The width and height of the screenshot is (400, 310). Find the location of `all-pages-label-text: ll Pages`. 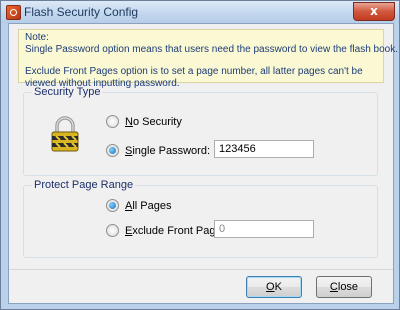

all-pages-label-text: ll Pages is located at coordinates (152, 205).